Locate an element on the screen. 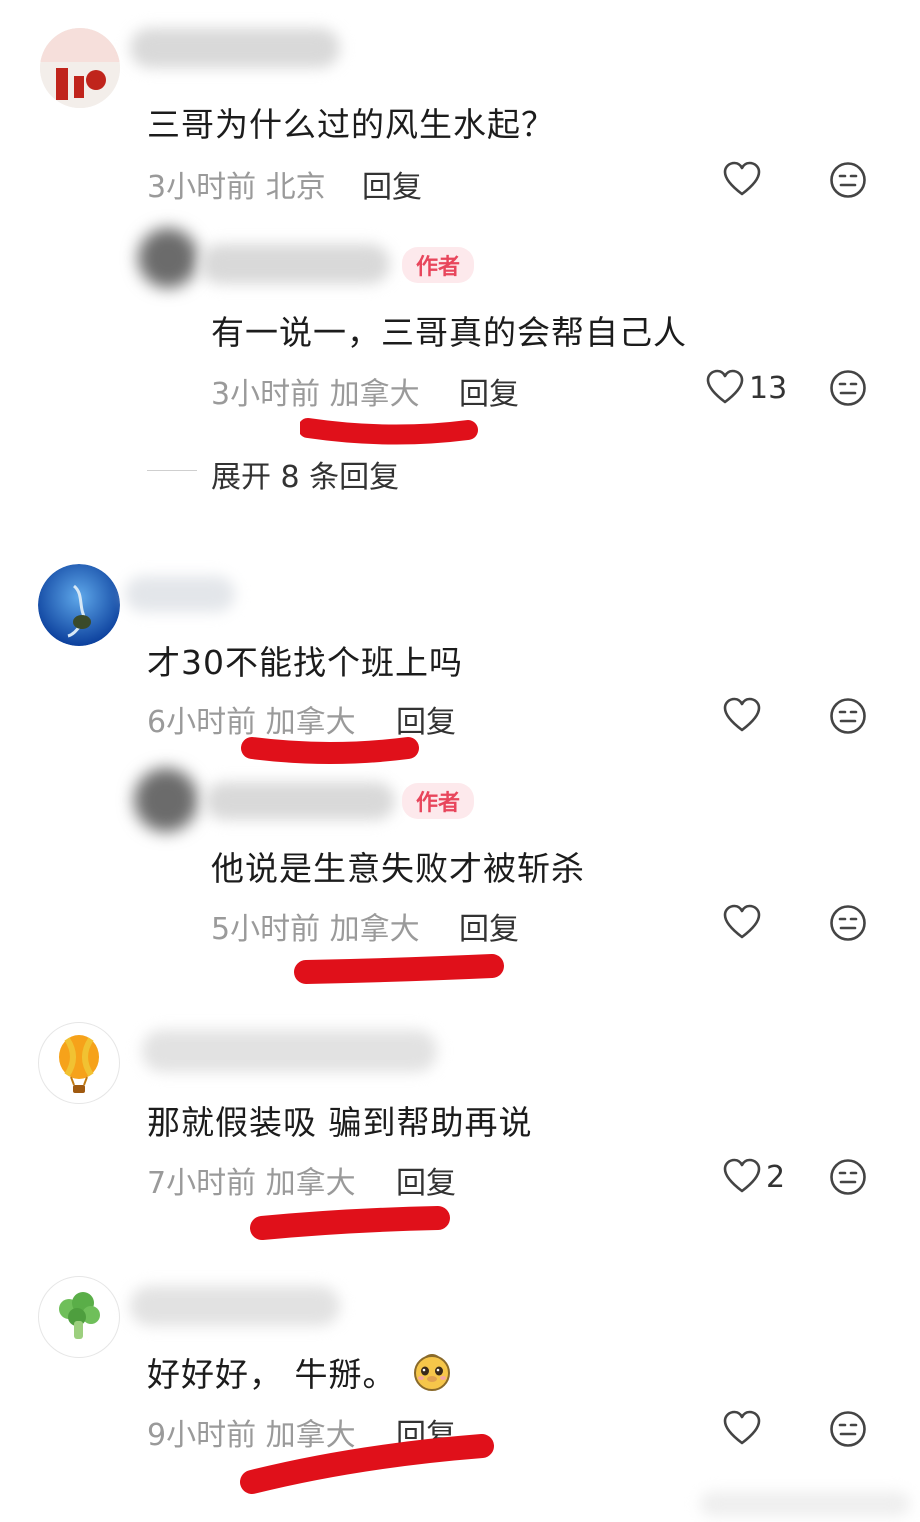 This screenshot has width=920, height=1522. comment-time: 5小时前 is located at coordinates (266, 929).